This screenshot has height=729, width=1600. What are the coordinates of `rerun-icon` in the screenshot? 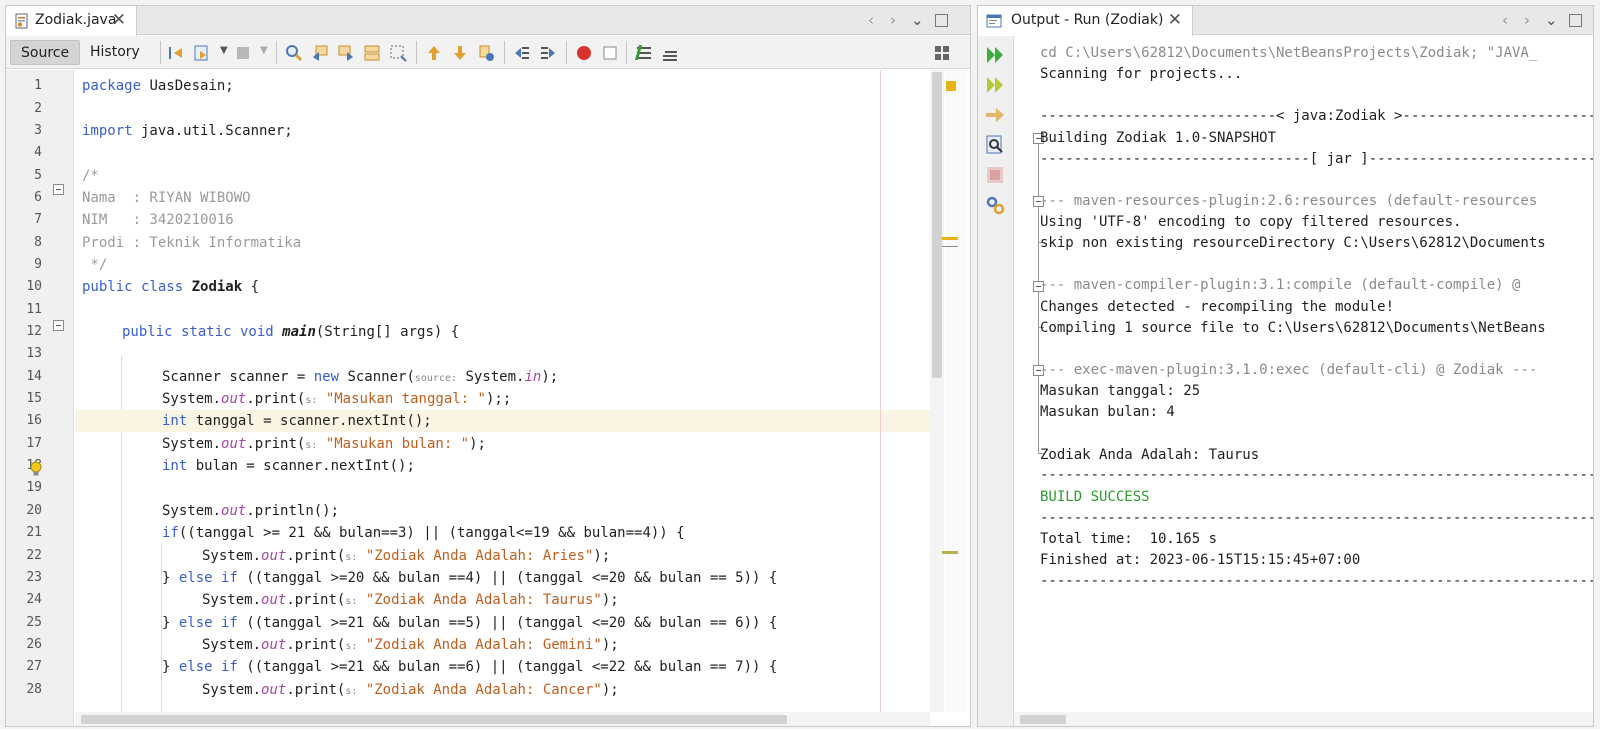 It's located at (995, 55).